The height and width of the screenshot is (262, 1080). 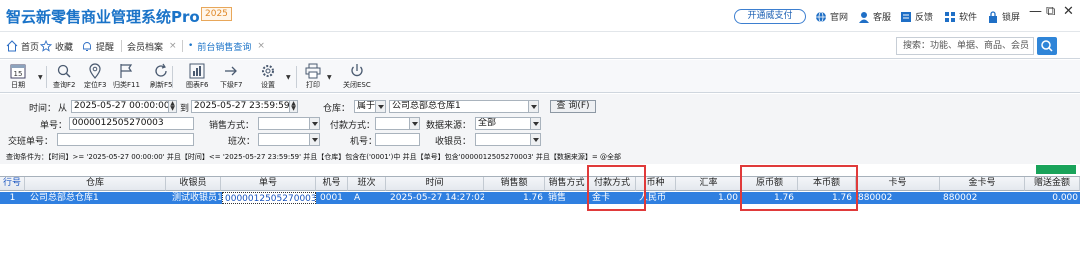 I want to click on shift-select, so click(x=289, y=139).